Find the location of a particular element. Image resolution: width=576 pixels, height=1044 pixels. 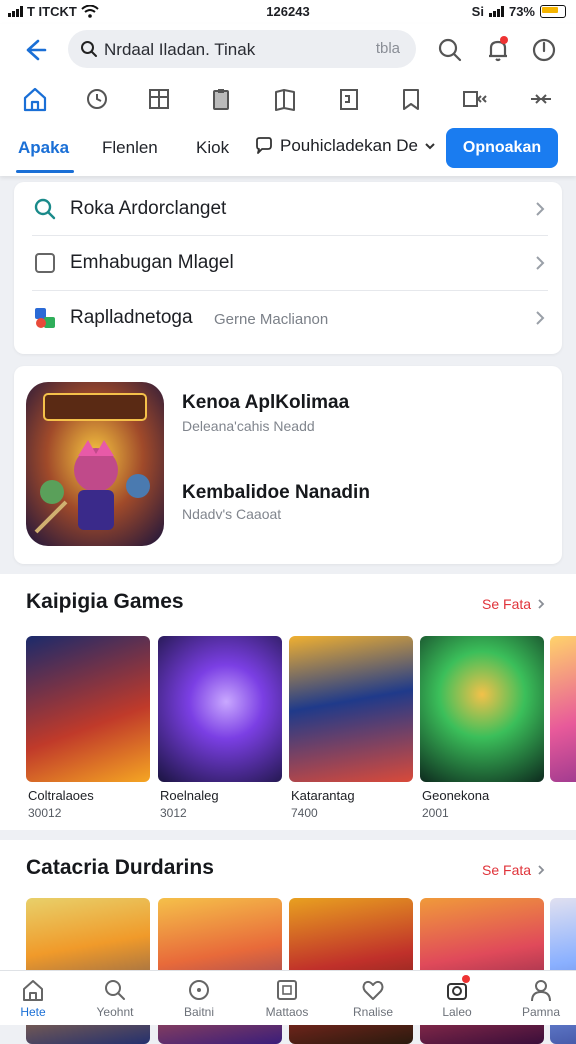

tab-flenlen: Flenlen is located at coordinates (130, 148).